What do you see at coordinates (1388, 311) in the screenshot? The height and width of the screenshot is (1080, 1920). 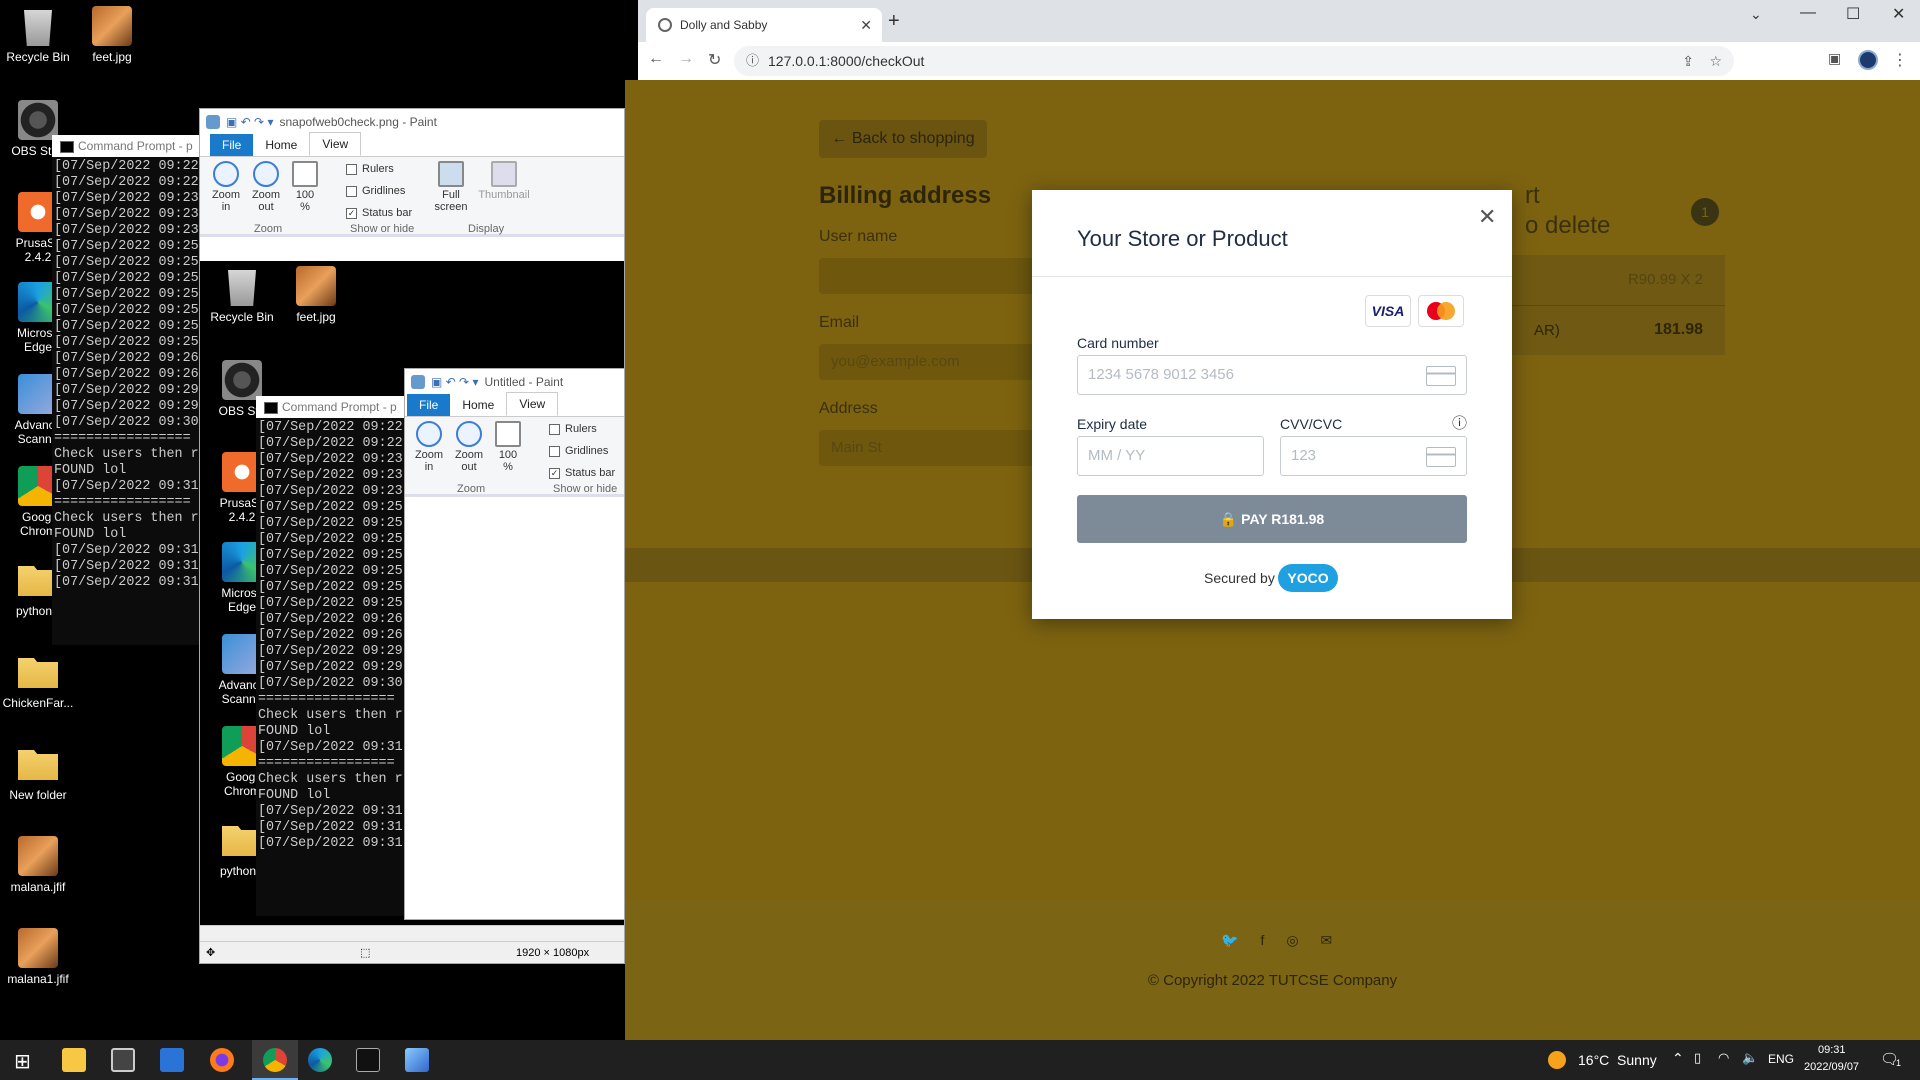 I see `visa-card-icon: VISA` at bounding box center [1388, 311].